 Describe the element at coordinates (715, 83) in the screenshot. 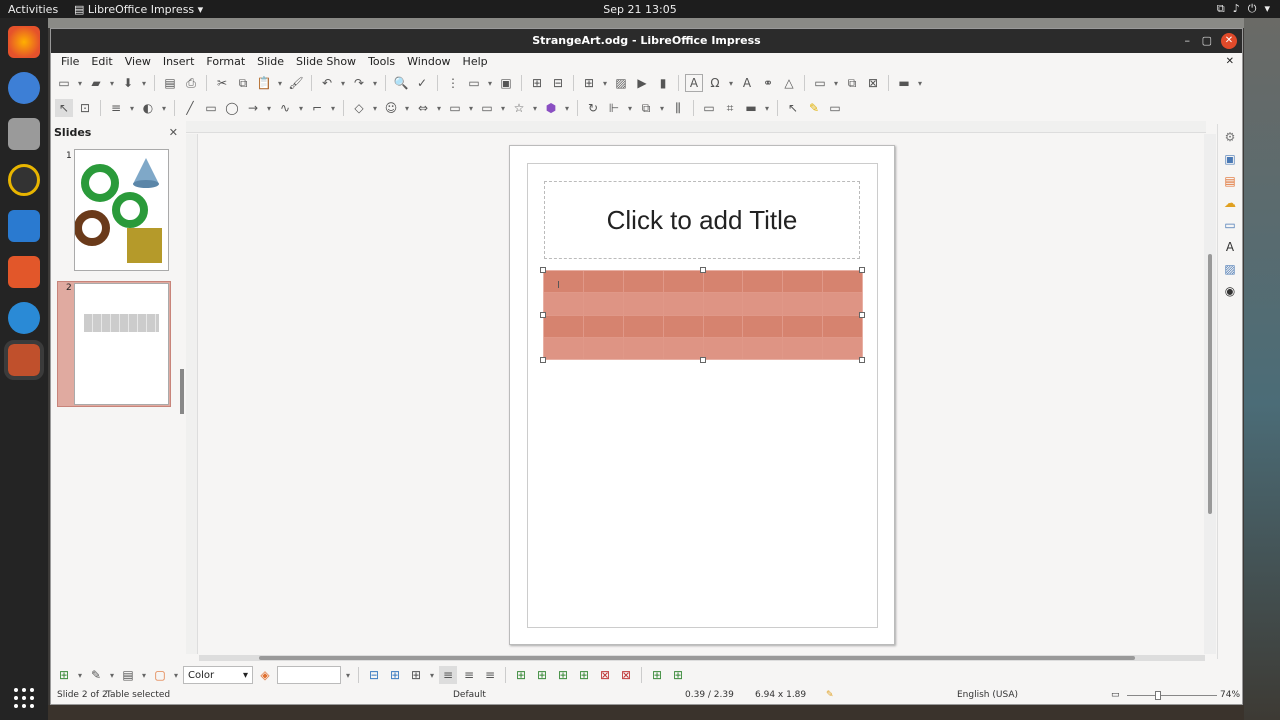

I see `special-character-icon: Ω` at that location.